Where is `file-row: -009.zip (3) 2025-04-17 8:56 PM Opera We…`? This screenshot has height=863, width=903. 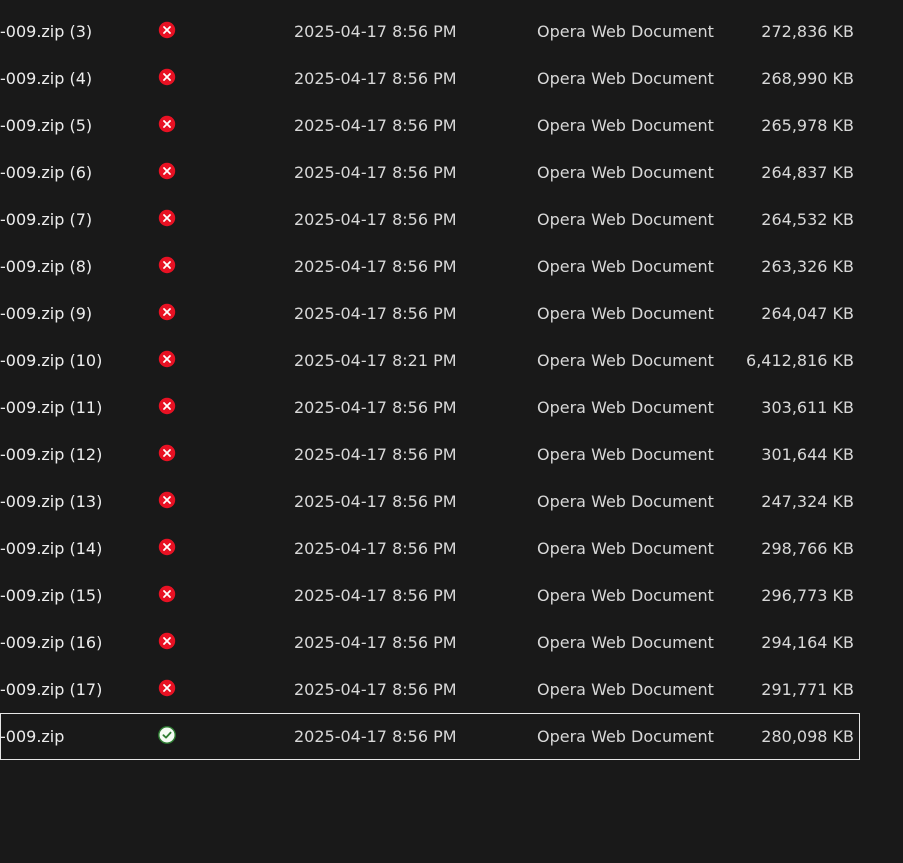 file-row: -009.zip (3) 2025-04-17 8:56 PM Opera We… is located at coordinates (430, 31).